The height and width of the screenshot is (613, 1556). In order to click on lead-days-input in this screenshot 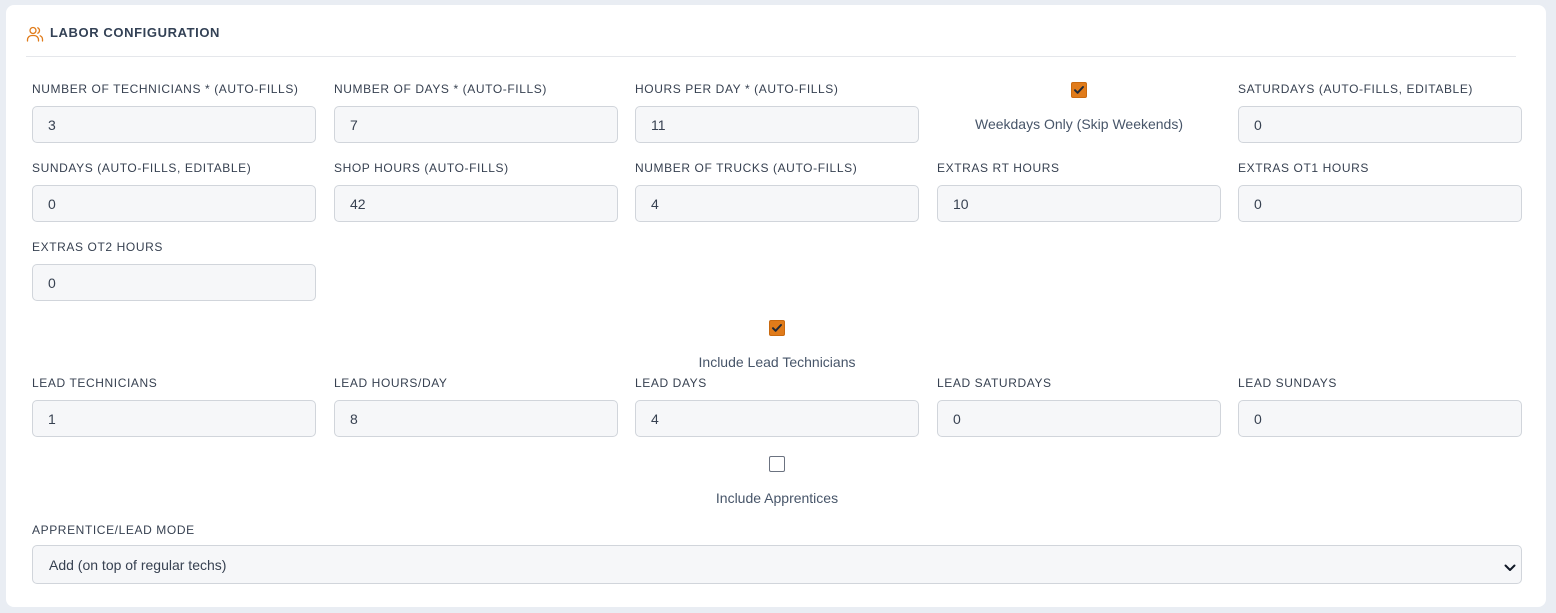, I will do `click(777, 418)`.